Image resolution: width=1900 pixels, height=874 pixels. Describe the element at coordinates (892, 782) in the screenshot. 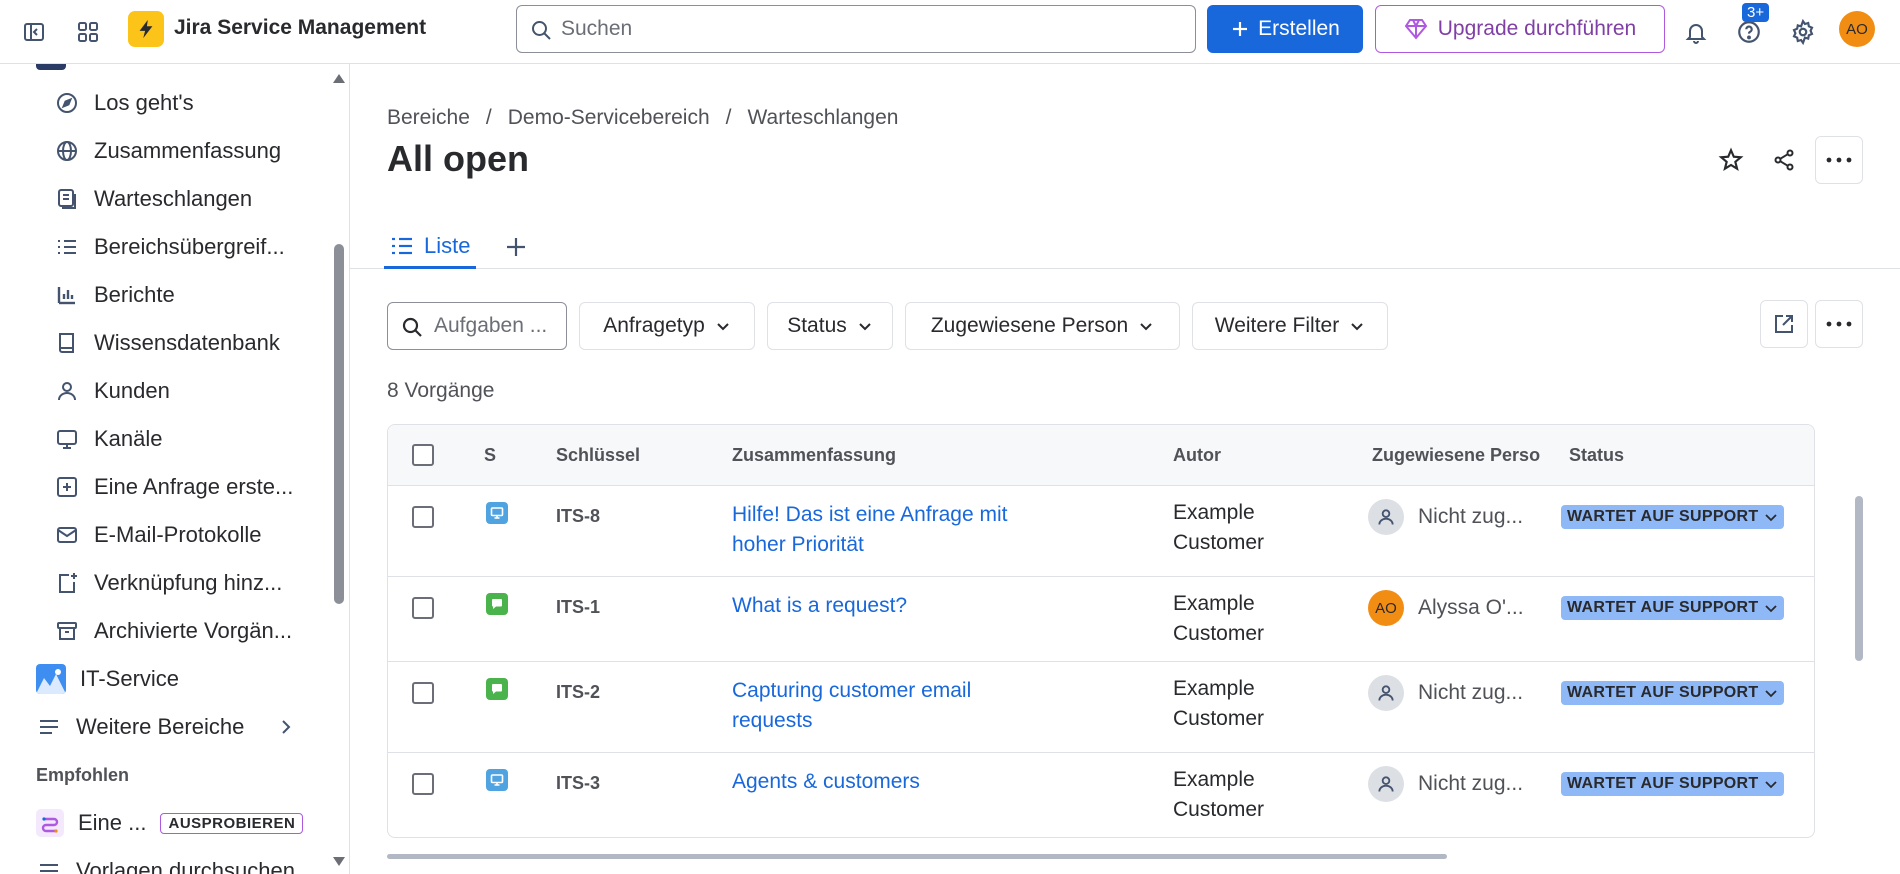

I see `issue-summary-link: Agents & customers` at that location.